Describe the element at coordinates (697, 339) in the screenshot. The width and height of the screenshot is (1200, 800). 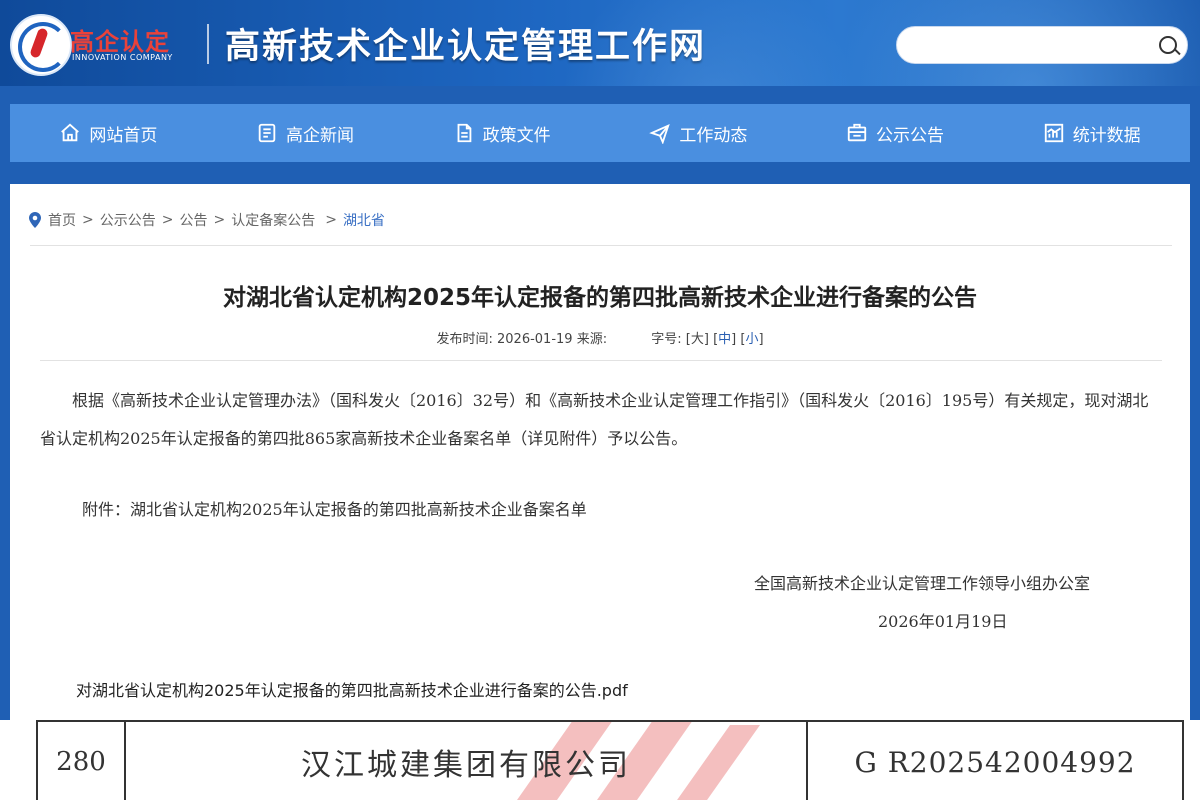
I see `font-size-large: 大` at that location.